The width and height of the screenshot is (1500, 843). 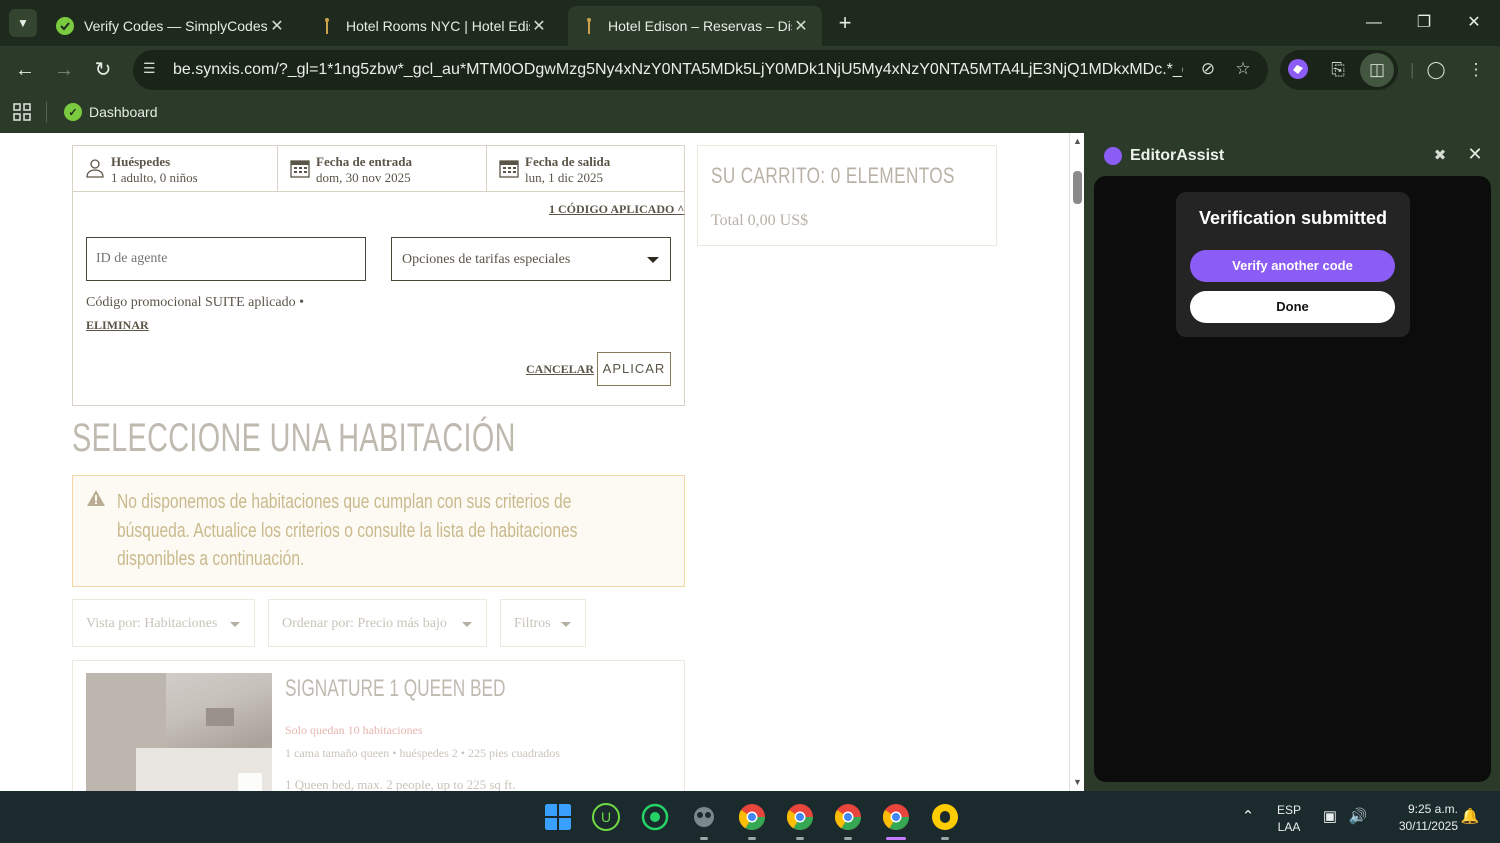 What do you see at coordinates (96, 498) in the screenshot?
I see `warning-icon` at bounding box center [96, 498].